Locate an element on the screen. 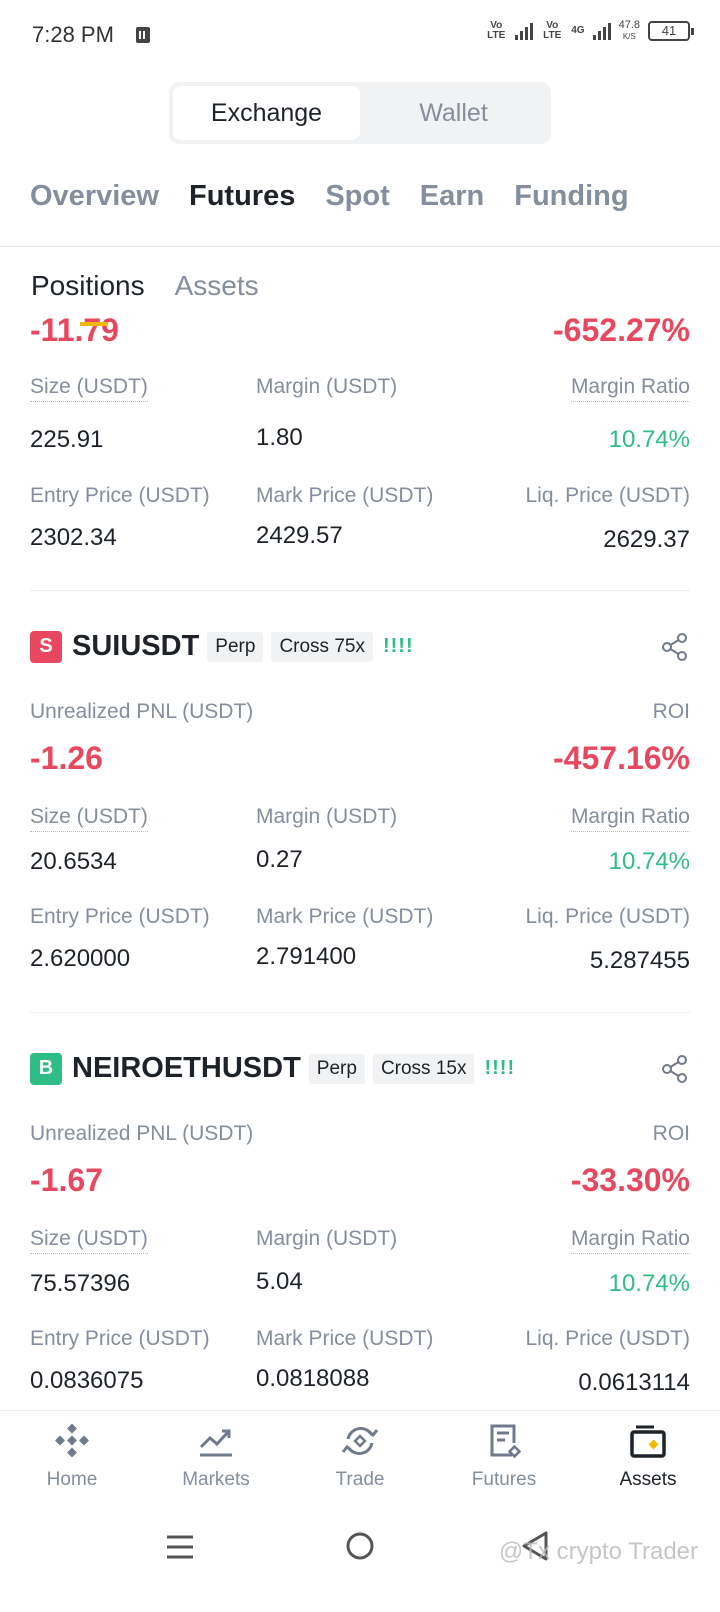 Image resolution: width=720 pixels, height=1612 pixels. position-1-type-tag: Perp is located at coordinates (235, 646).